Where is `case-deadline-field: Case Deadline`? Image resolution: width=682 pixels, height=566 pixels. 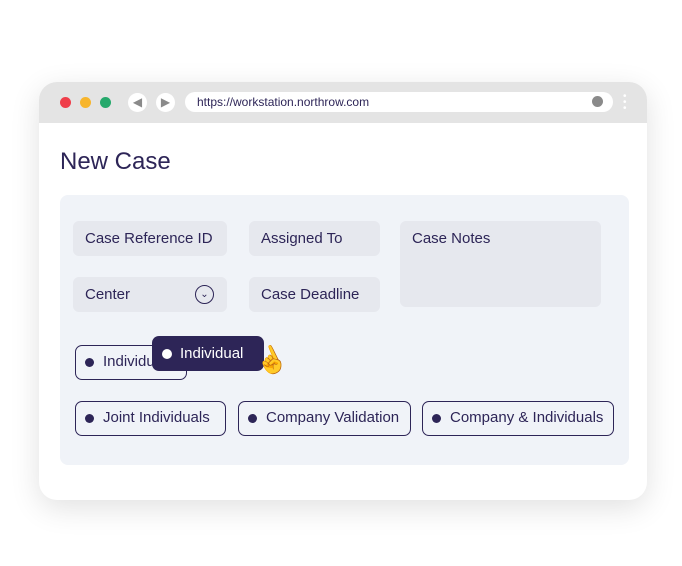 case-deadline-field: Case Deadline is located at coordinates (314, 294).